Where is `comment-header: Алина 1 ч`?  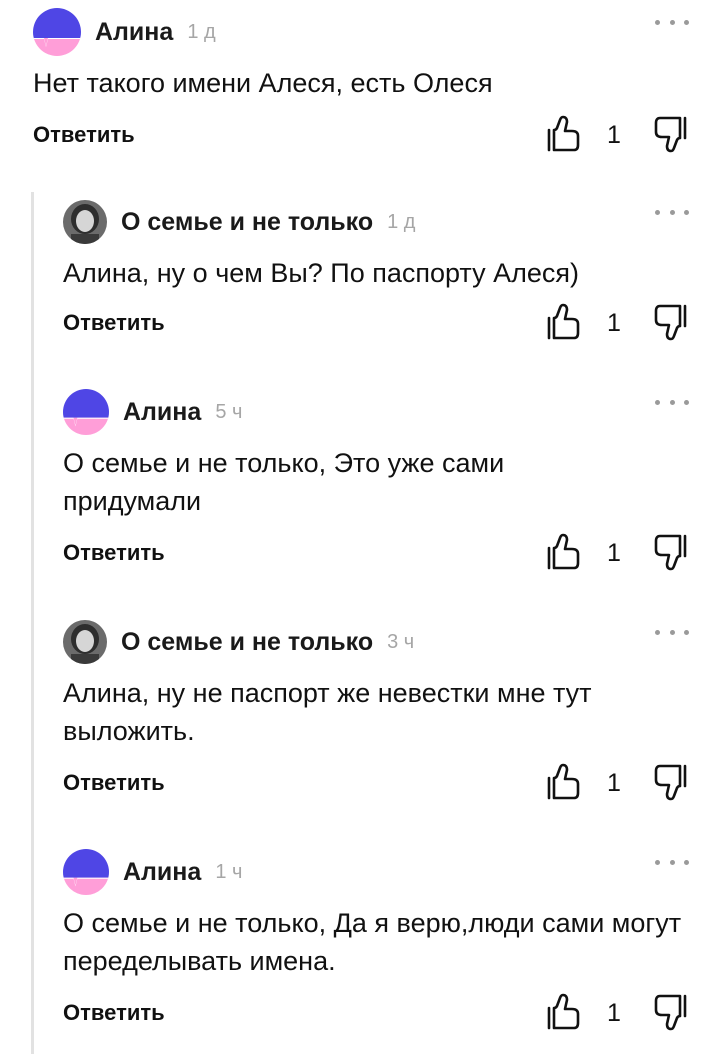 comment-header: Алина 1 ч is located at coordinates (152, 872).